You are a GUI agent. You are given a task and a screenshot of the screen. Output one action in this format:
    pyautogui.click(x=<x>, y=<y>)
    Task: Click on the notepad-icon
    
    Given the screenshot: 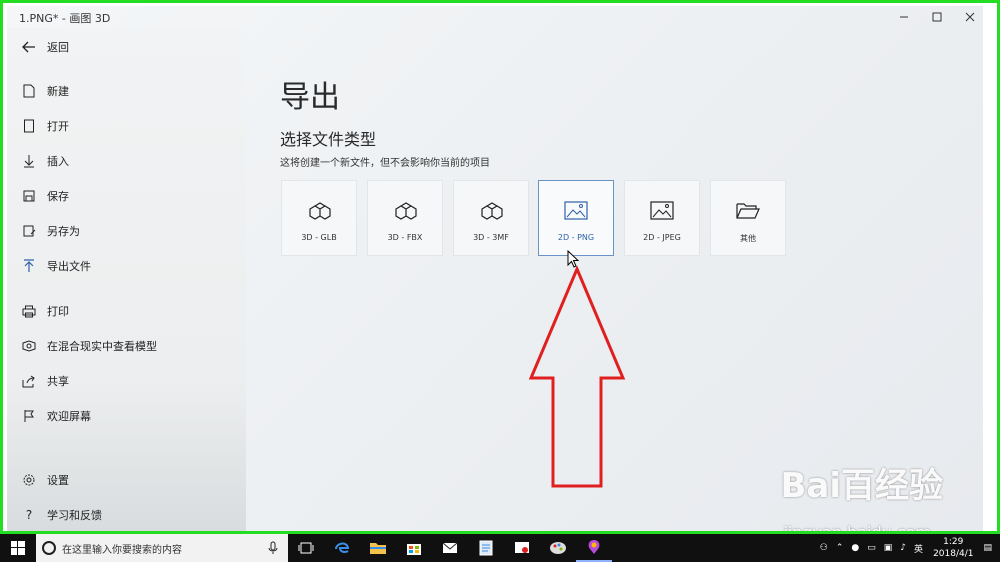 What is the action you would take?
    pyautogui.click(x=486, y=548)
    